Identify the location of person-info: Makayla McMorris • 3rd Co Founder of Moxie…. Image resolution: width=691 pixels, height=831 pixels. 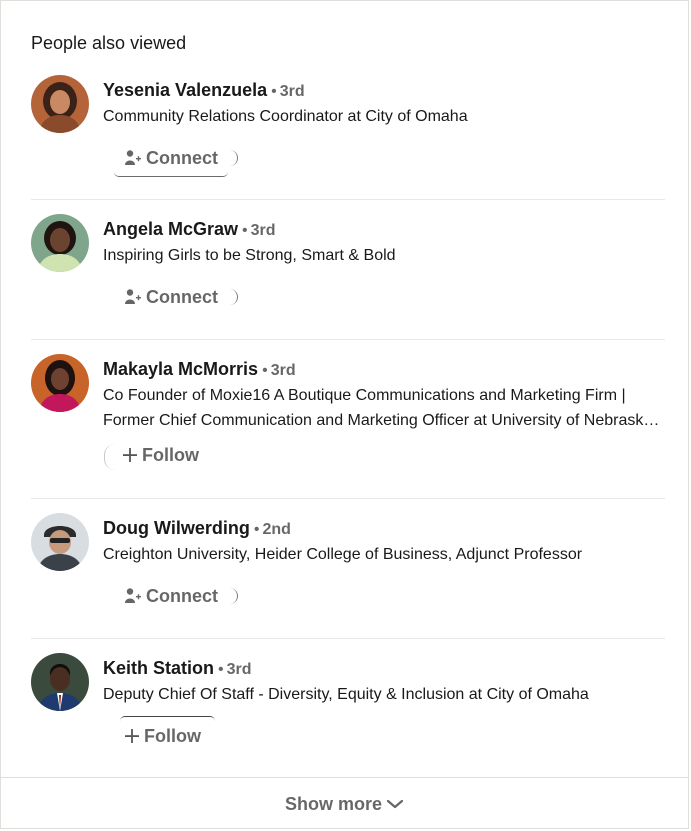
(384, 395).